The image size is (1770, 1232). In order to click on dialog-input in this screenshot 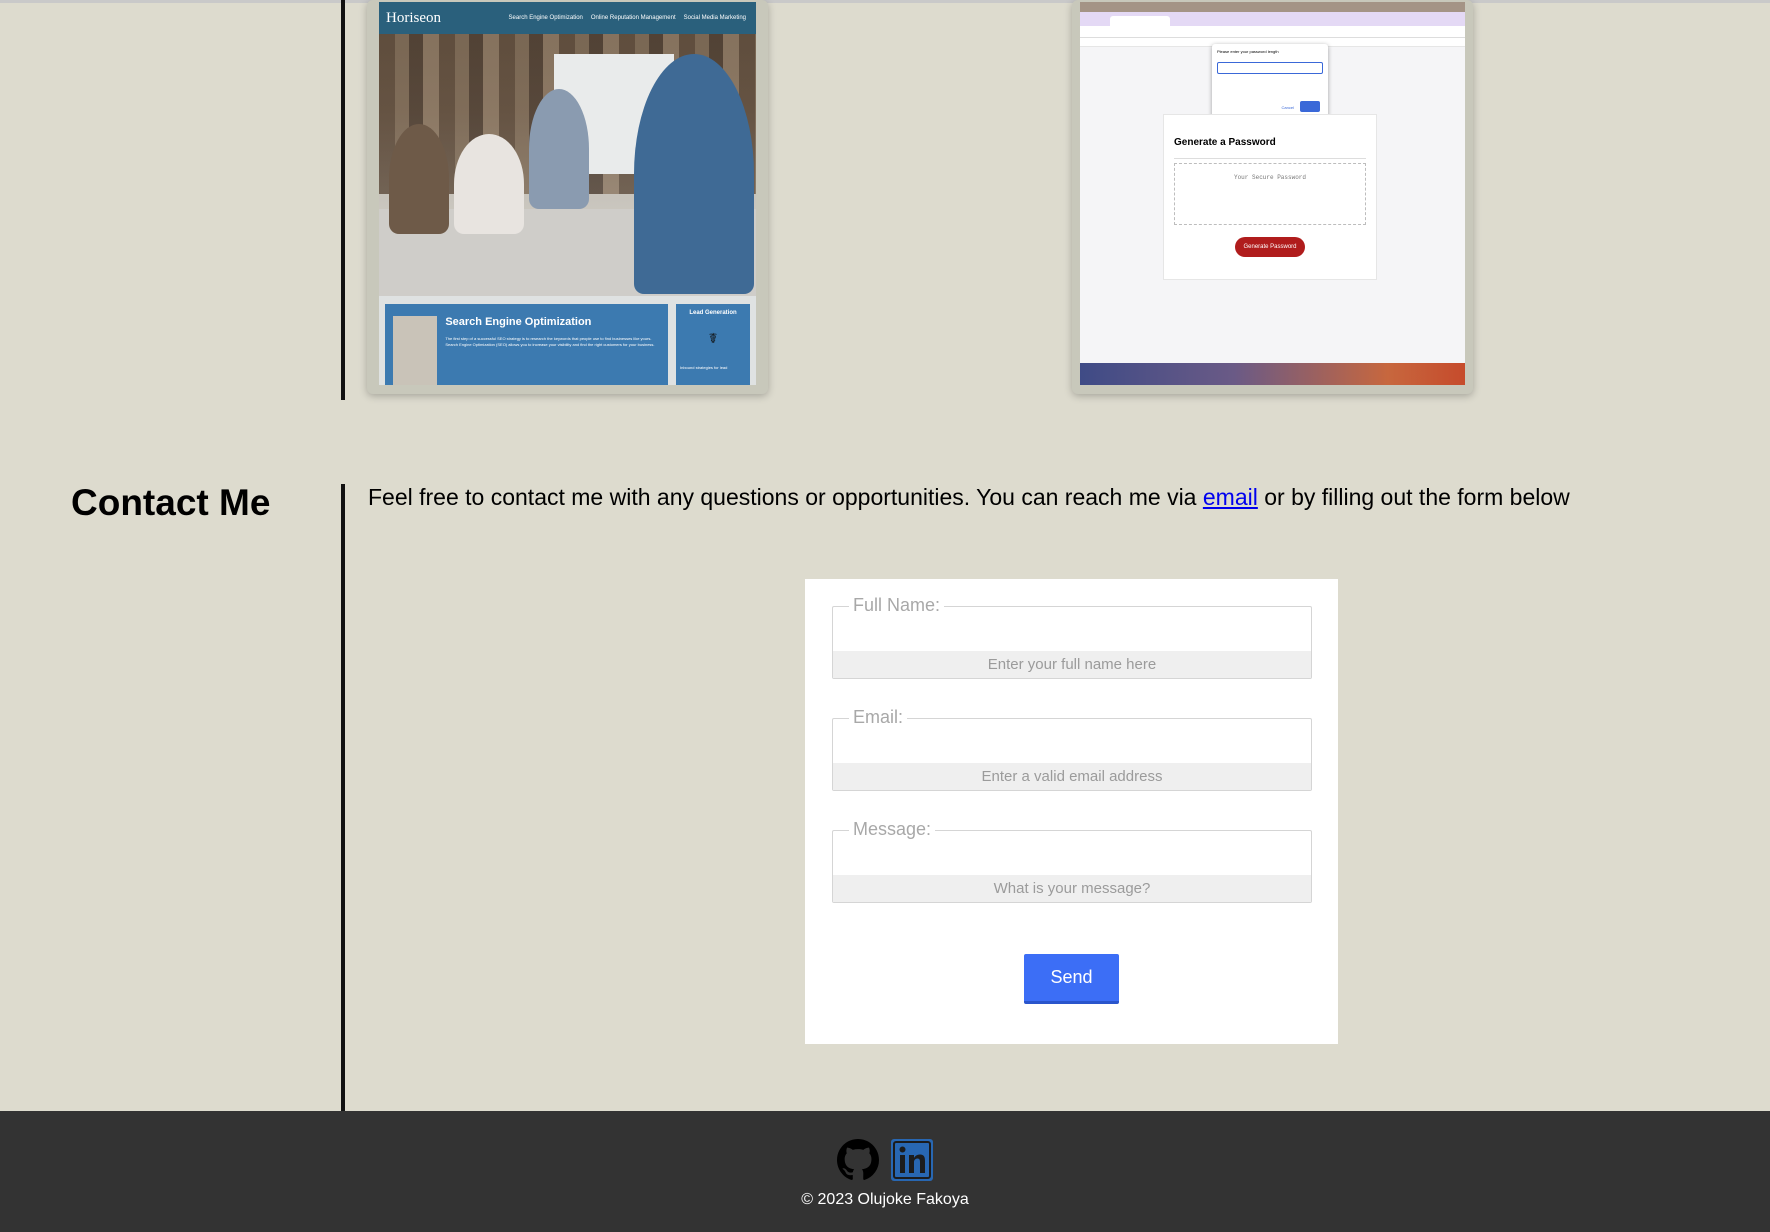, I will do `click(1270, 68)`.